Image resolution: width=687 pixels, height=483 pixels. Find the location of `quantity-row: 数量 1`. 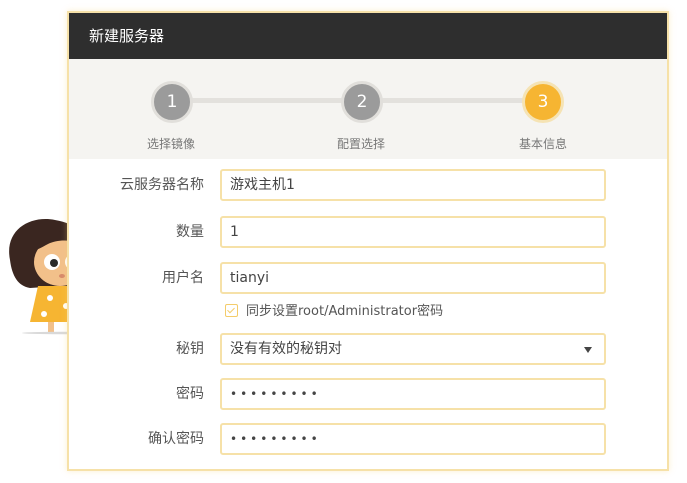

quantity-row: 数量 1 is located at coordinates (370, 232).